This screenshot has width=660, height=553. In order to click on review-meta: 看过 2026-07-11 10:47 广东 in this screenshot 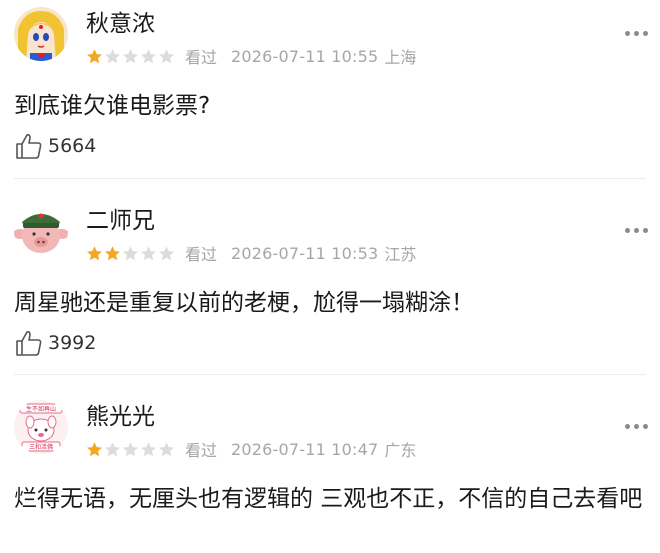, I will do `click(251, 449)`.